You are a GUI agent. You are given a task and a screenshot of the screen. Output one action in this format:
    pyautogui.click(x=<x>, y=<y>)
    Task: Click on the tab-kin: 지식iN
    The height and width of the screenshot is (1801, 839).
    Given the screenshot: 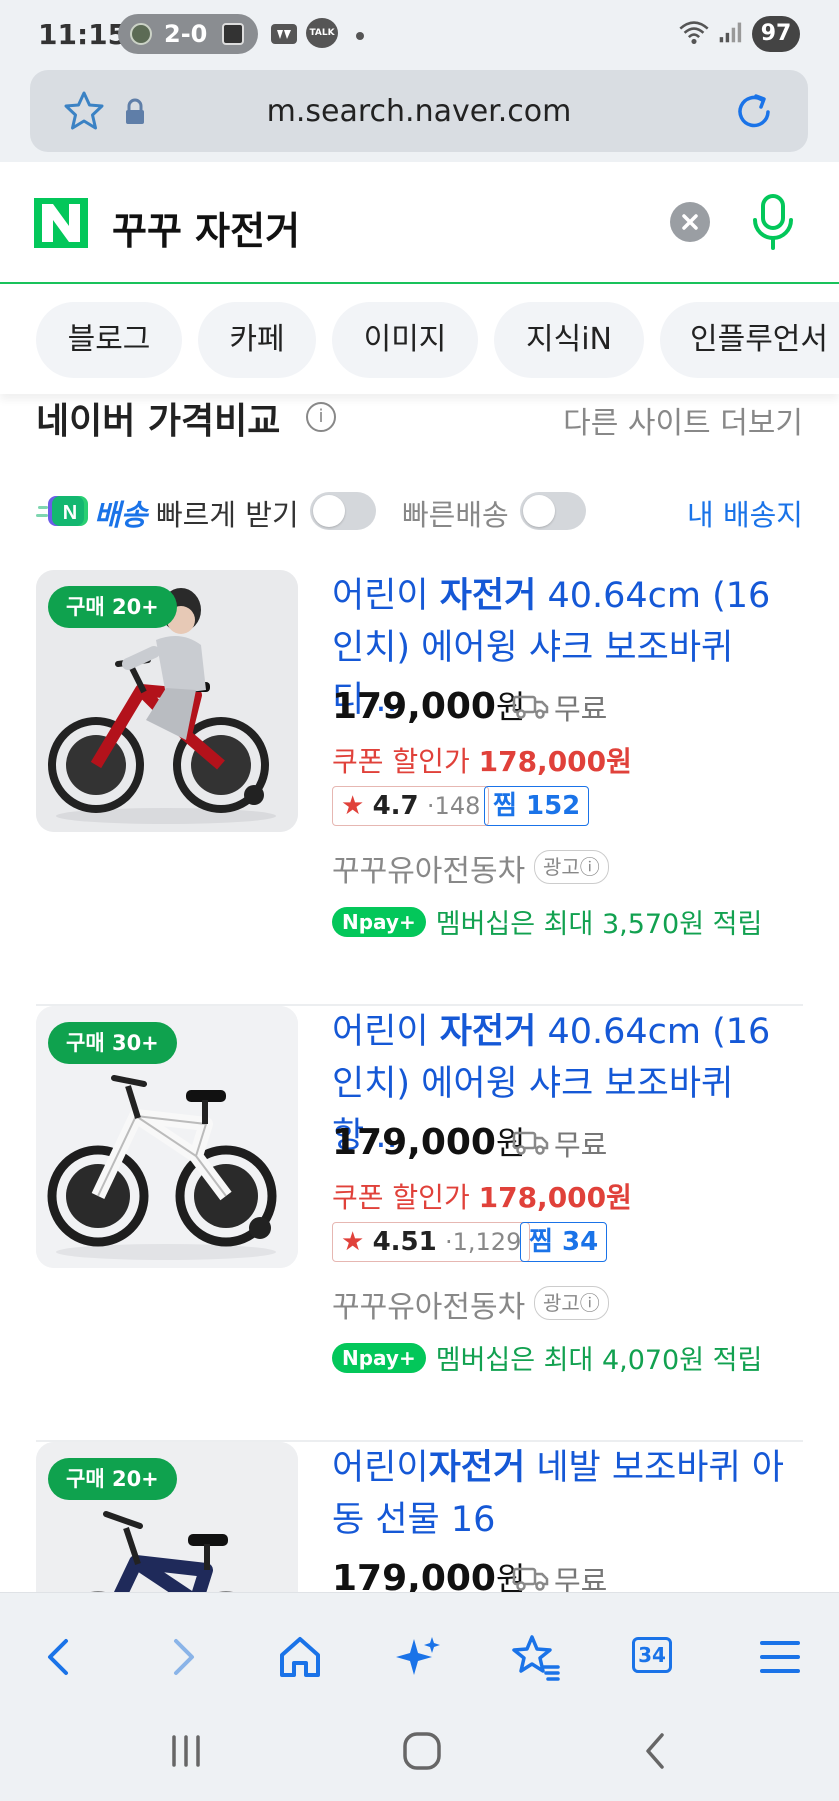 What is the action you would take?
    pyautogui.click(x=569, y=340)
    